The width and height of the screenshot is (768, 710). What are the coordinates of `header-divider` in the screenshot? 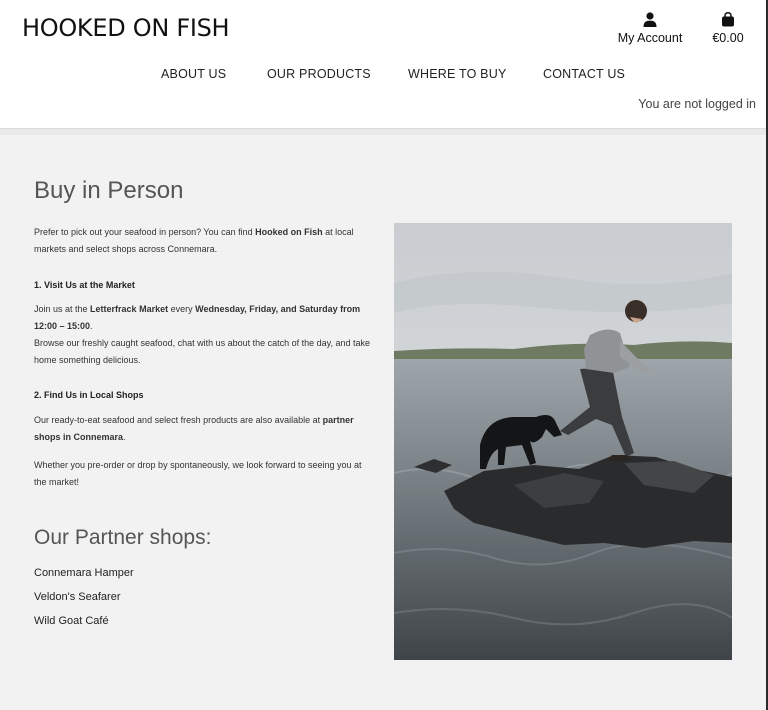 It's located at (384, 131).